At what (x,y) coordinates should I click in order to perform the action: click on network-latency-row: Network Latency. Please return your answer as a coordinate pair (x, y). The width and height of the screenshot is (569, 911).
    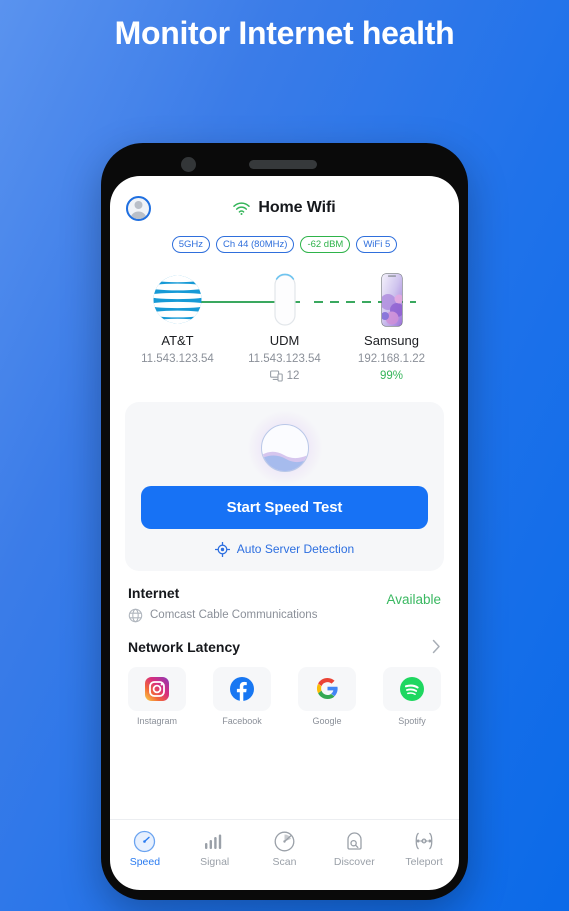
    Looking at the image, I should click on (284, 639).